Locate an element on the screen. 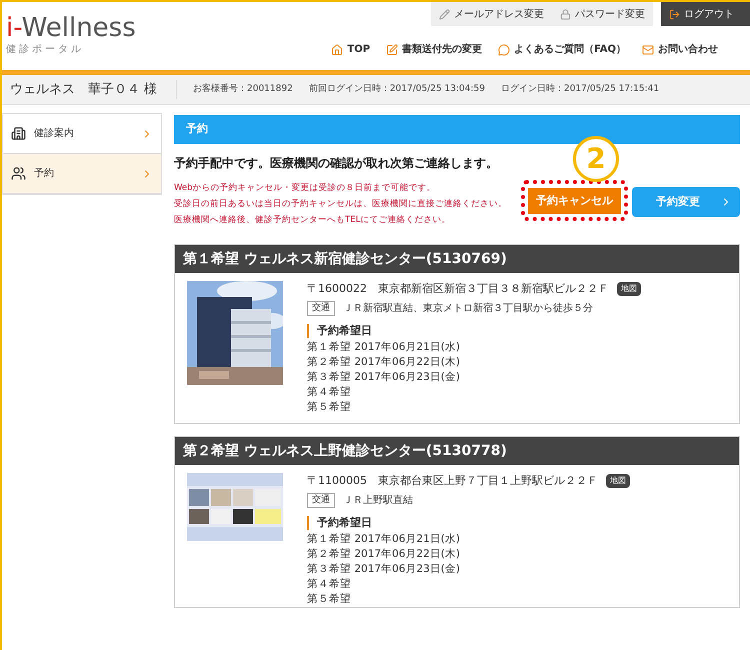  center-title: 第１希望 ウェルネス新宿健診センター(5130769) is located at coordinates (457, 259).